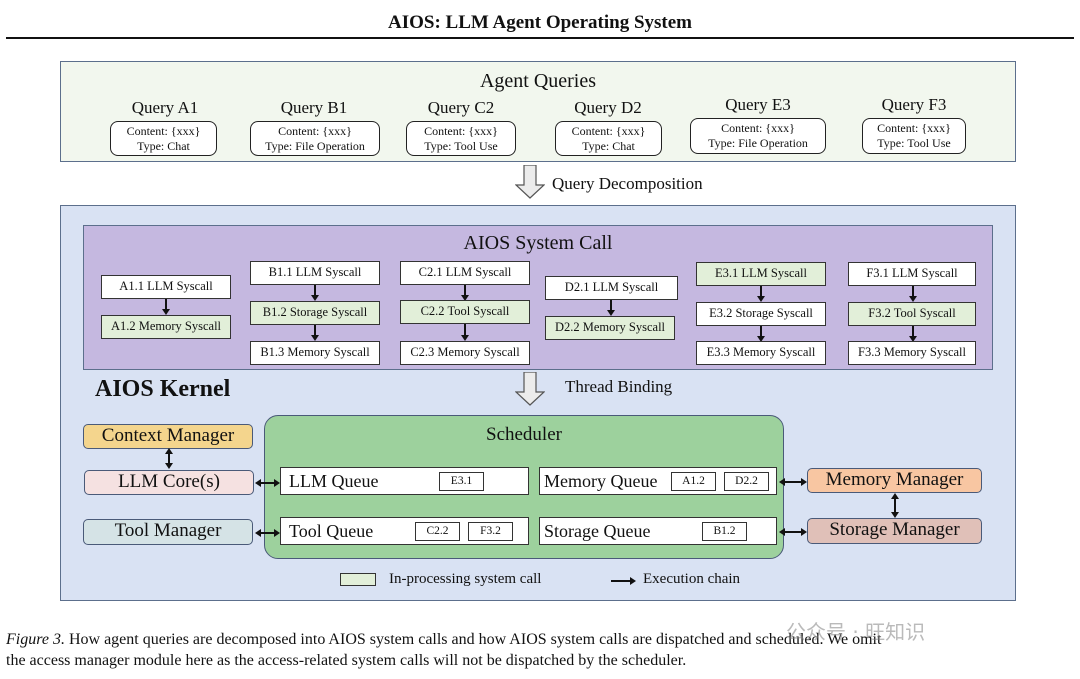 This screenshot has width=1080, height=679. Describe the element at coordinates (540, 38) in the screenshot. I see `header-rule` at that location.